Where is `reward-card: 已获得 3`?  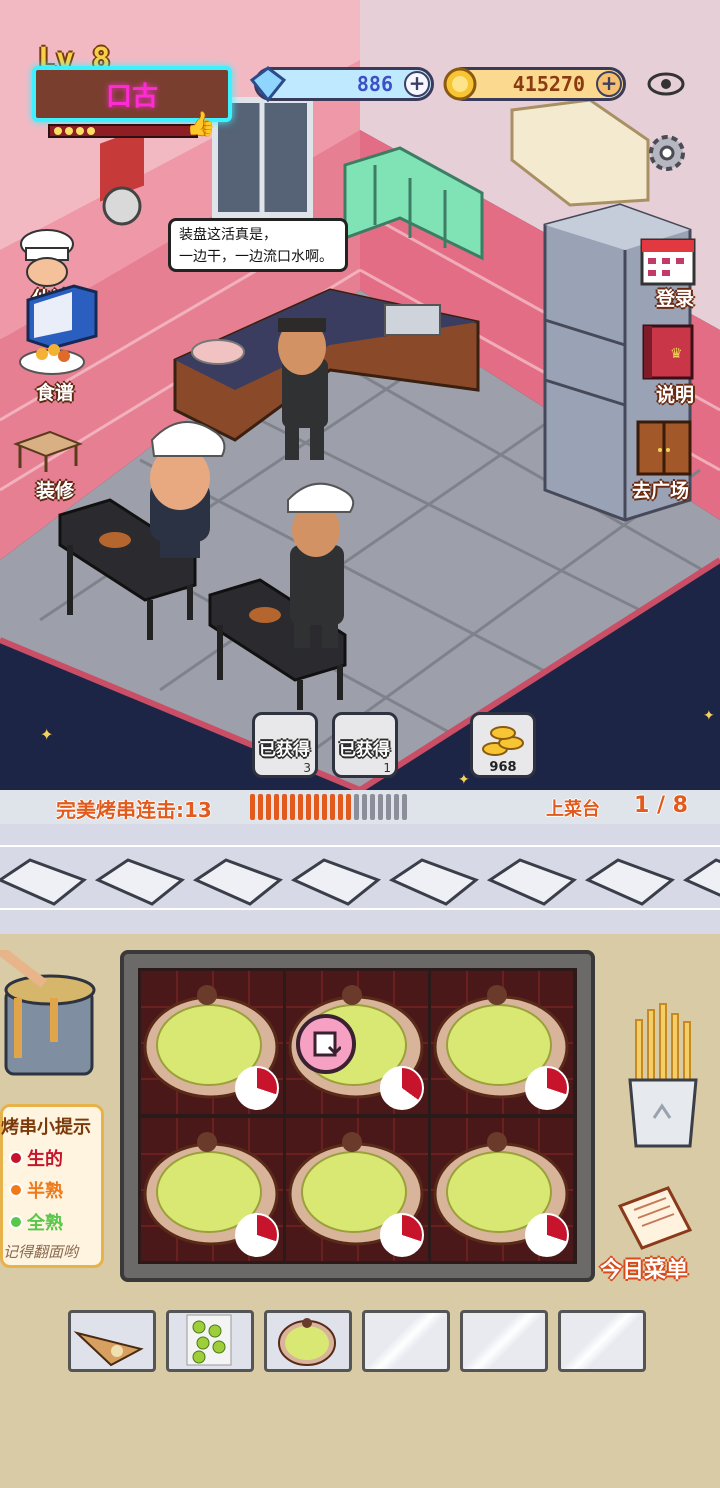 reward-card: 已获得 3 is located at coordinates (285, 745).